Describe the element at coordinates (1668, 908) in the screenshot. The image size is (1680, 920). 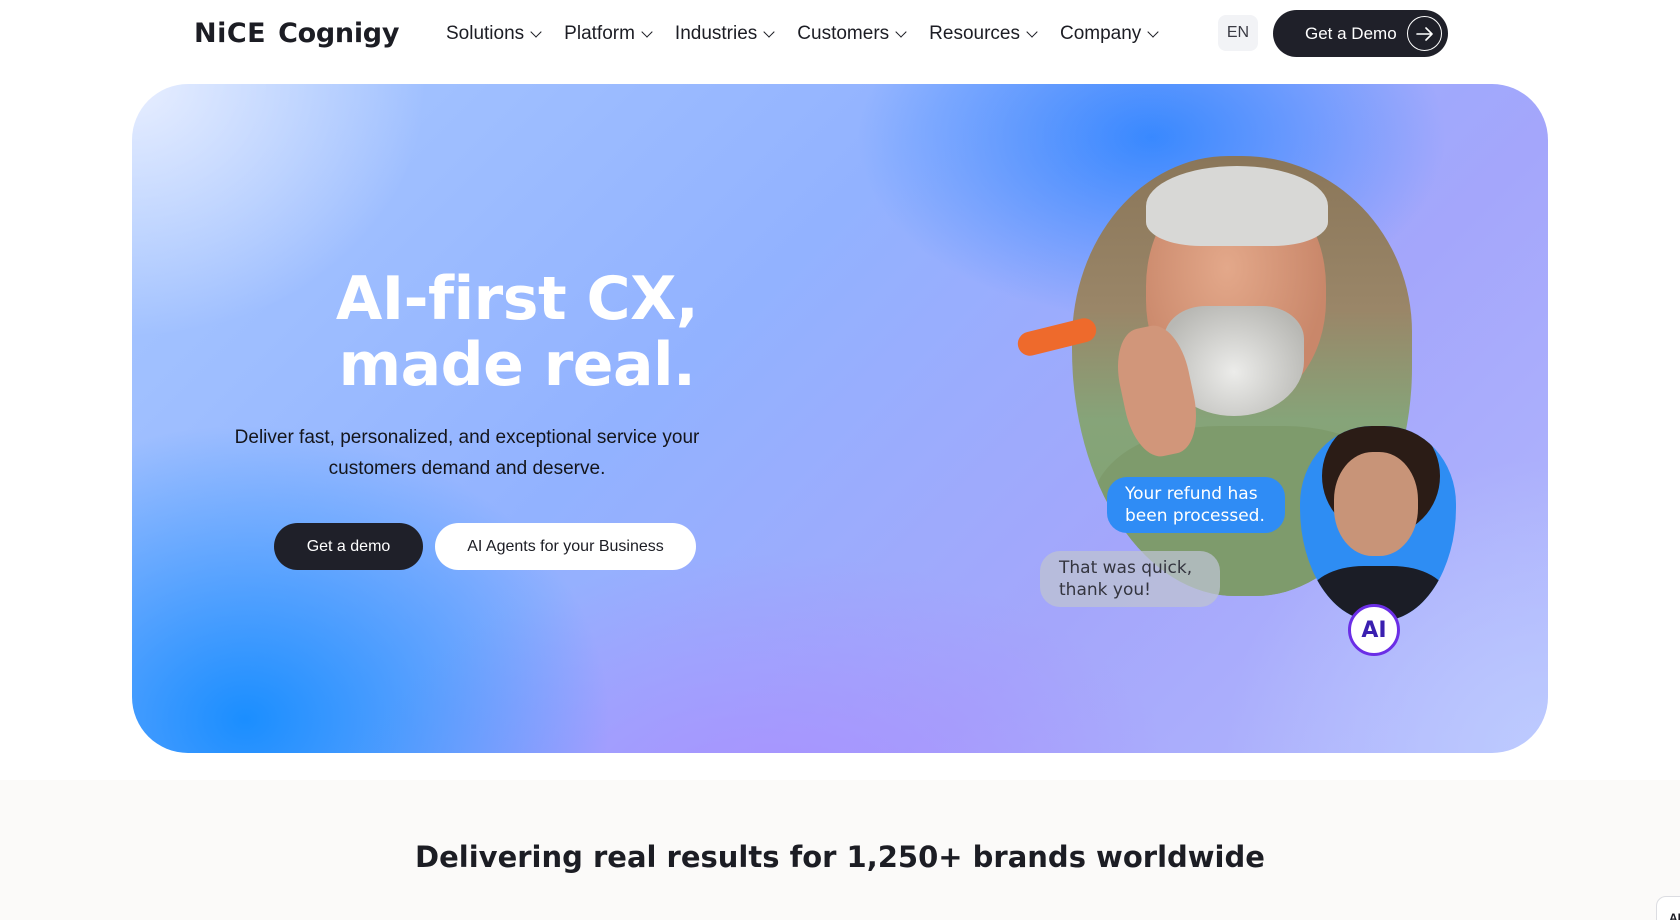
I see `chat-widget-button: AI` at that location.